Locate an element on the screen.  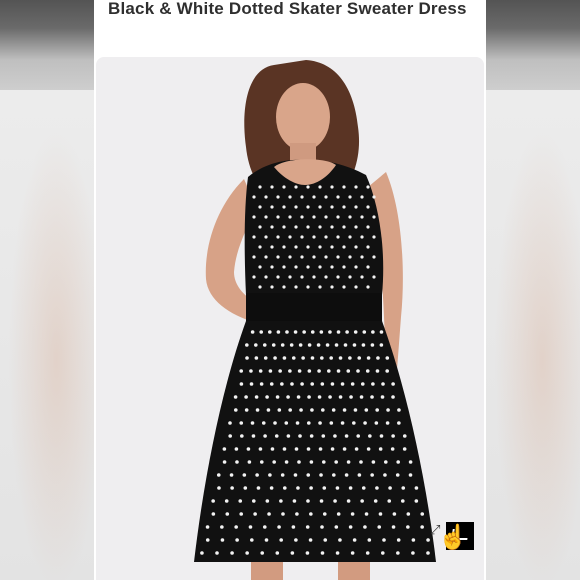
hand-pointer-icon: ☝ is located at coordinates (453, 537).